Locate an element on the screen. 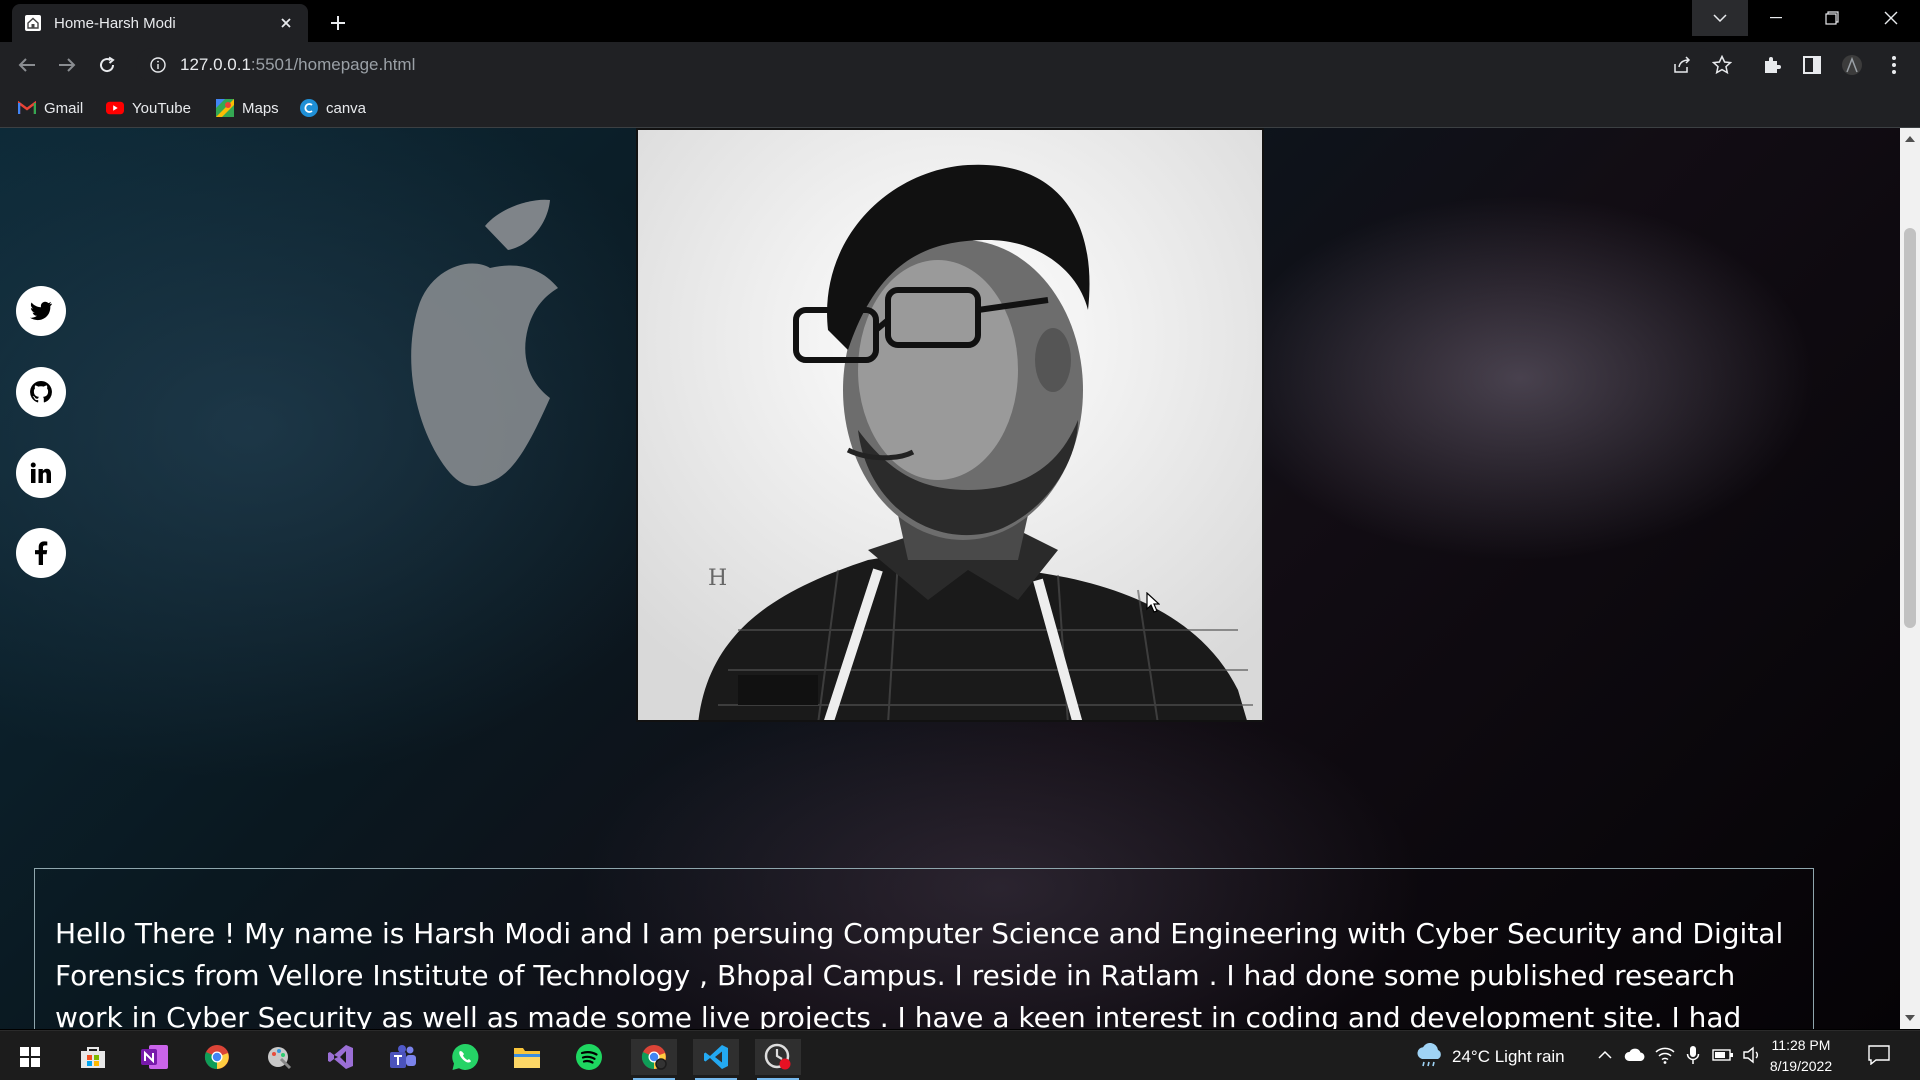 The width and height of the screenshot is (1920, 1080). github-icon is located at coordinates (41, 392).